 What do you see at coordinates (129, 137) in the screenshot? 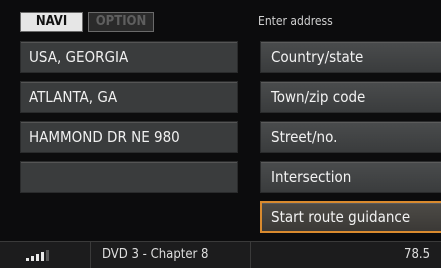
I see `street-number-field: HAMMOND DR NE 980` at bounding box center [129, 137].